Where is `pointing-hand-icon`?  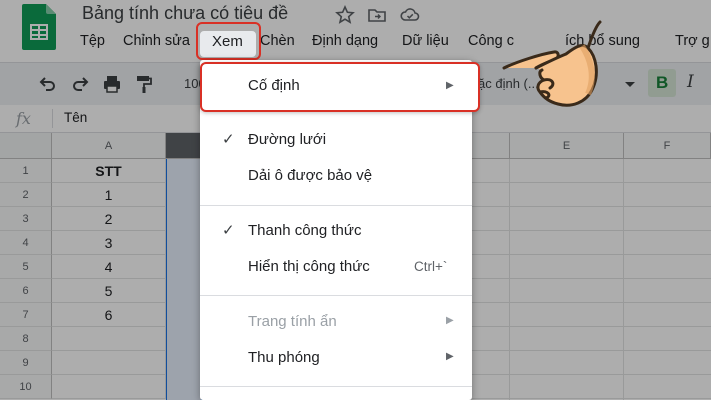 pointing-hand-icon is located at coordinates (552, 63).